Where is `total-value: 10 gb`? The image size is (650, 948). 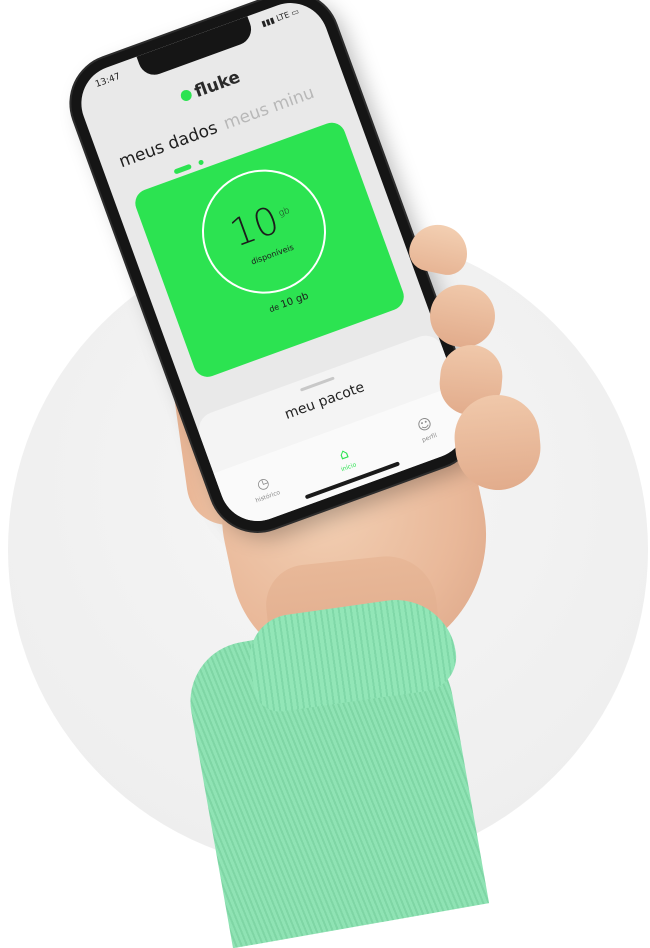
total-value: 10 gb is located at coordinates (295, 300).